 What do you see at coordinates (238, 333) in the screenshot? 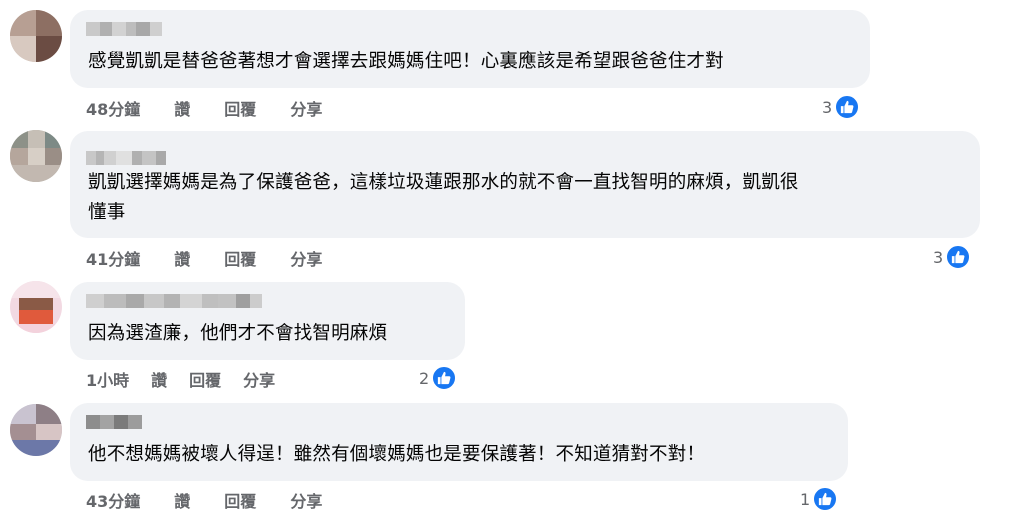
I see `comment-text: 因為選渣廉，他們才不會找智明麻煩` at bounding box center [238, 333].